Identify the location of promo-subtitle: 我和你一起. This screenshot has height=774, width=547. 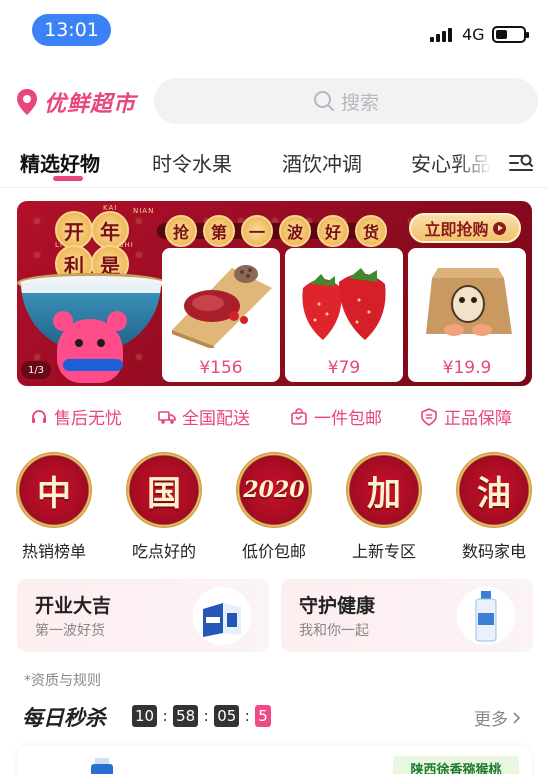
(334, 631).